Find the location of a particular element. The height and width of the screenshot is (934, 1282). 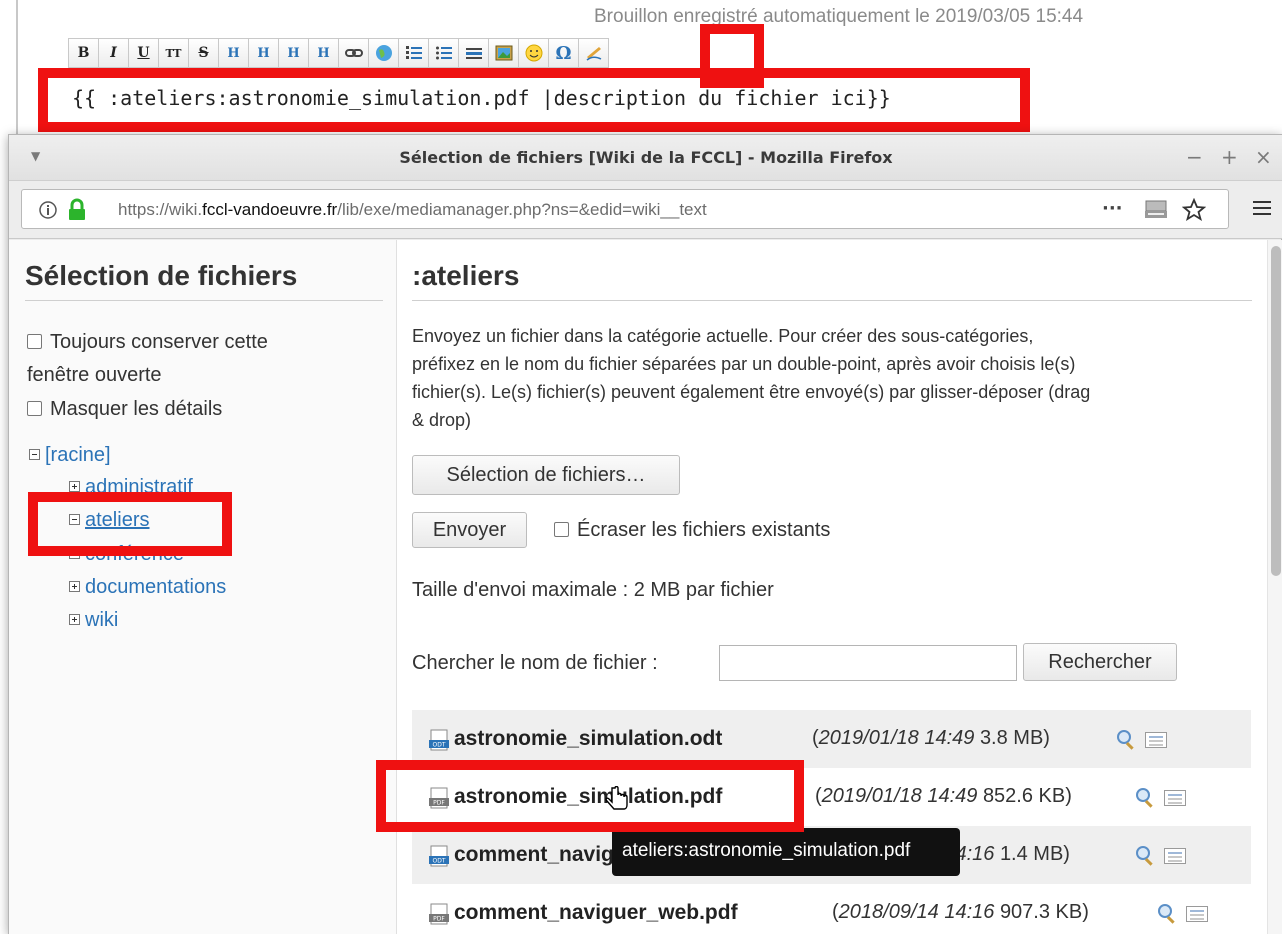

highlight-ateliers-folder is located at coordinates (130, 524).